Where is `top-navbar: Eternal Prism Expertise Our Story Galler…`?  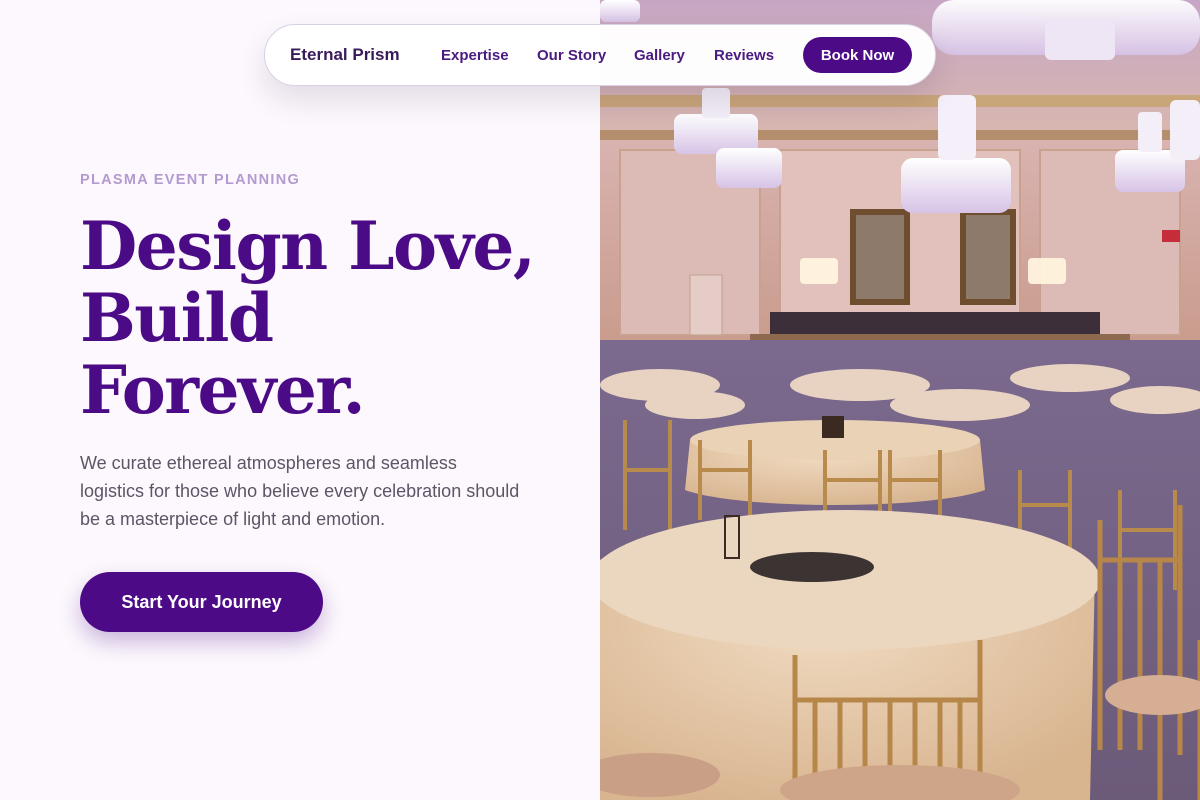 top-navbar: Eternal Prism Expertise Our Story Galler… is located at coordinates (600, 55).